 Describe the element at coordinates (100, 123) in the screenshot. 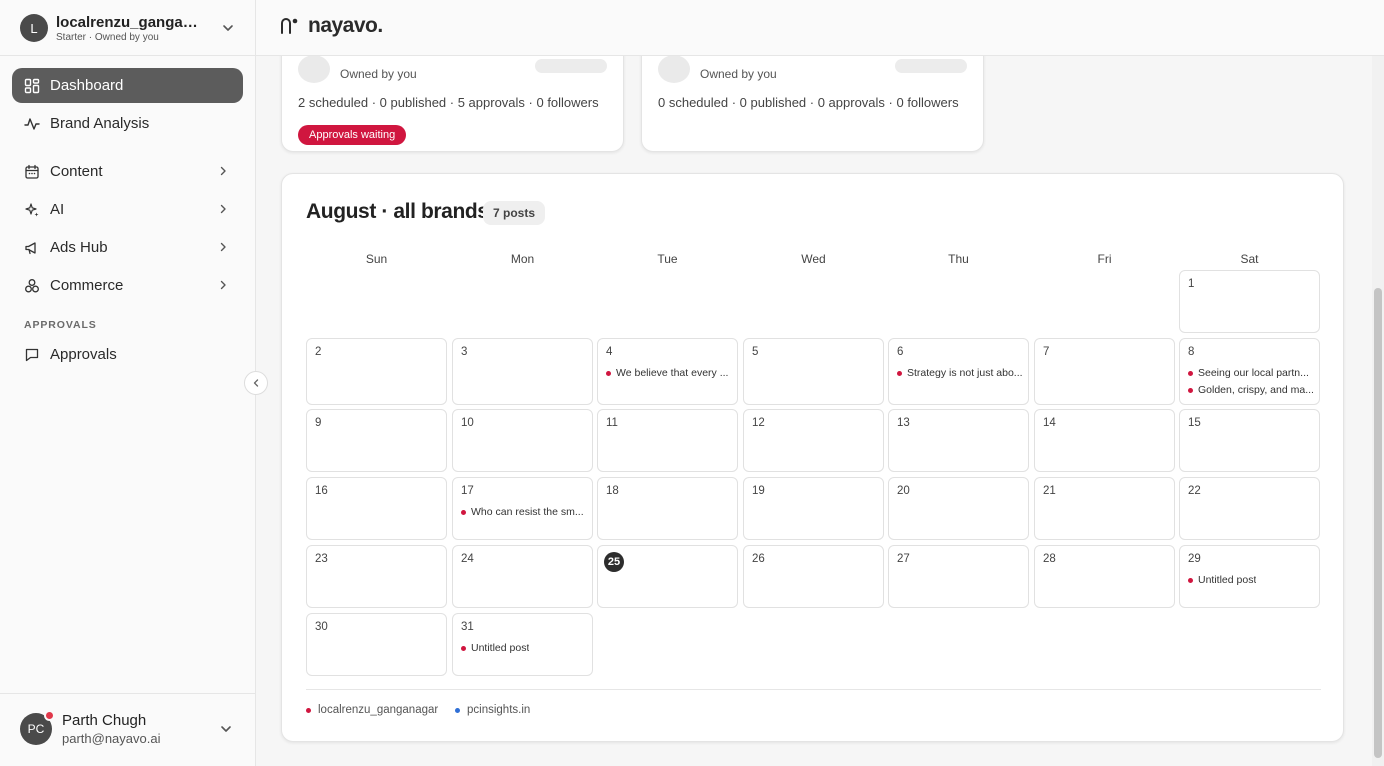

I see `sidebar-item-label: Brand Analysis` at that location.